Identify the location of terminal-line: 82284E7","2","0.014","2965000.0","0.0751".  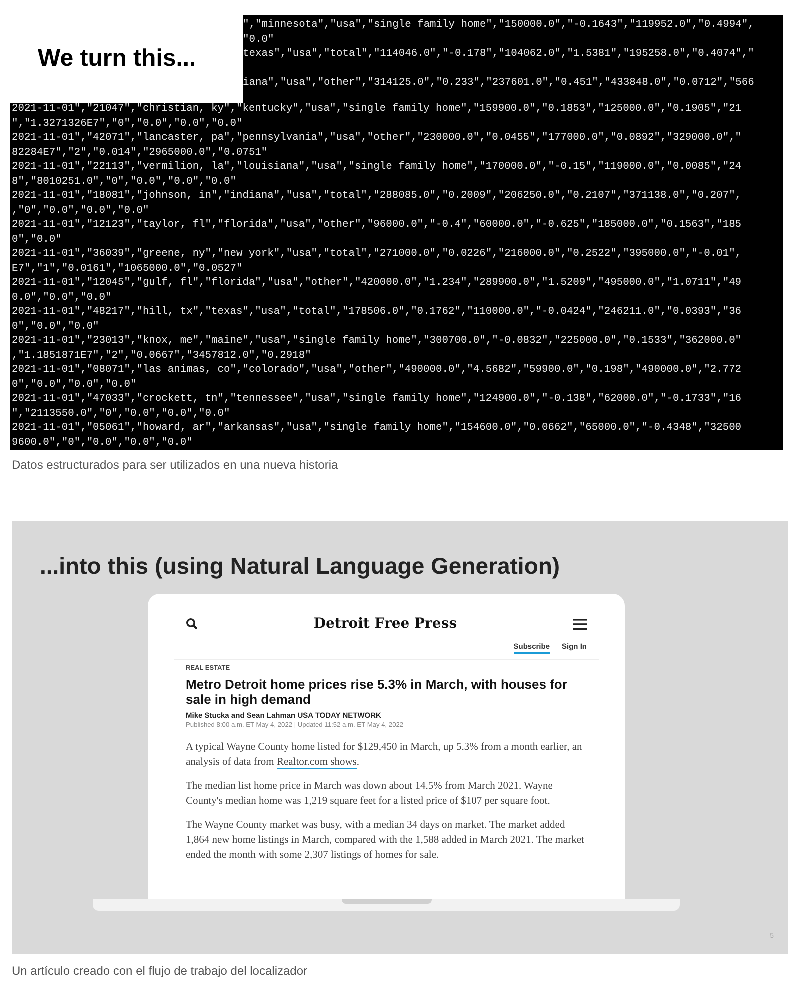
(140, 153).